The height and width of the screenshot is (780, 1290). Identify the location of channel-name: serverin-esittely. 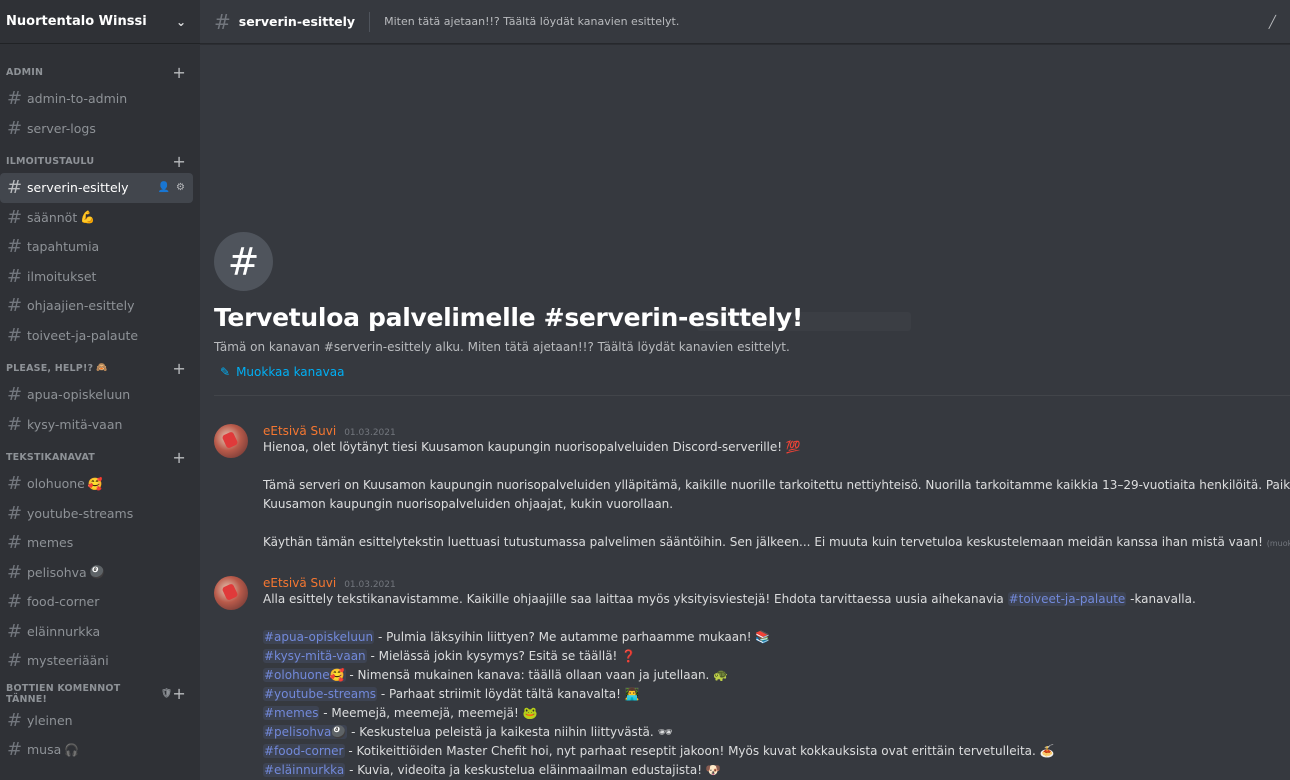
(78, 188).